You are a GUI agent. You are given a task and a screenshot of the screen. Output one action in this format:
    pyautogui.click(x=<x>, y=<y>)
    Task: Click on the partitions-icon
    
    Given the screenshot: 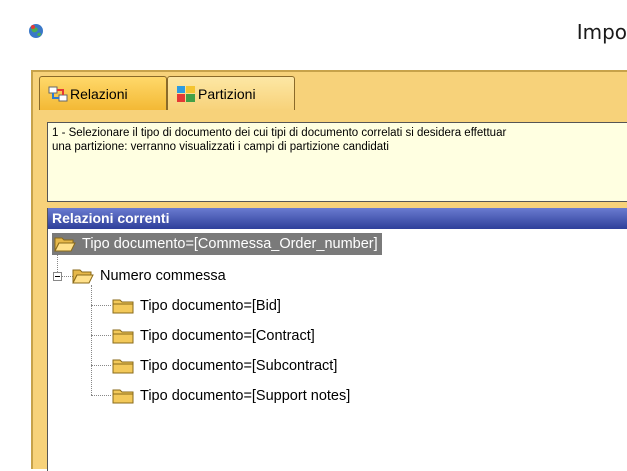 What is the action you would take?
    pyautogui.click(x=186, y=93)
    